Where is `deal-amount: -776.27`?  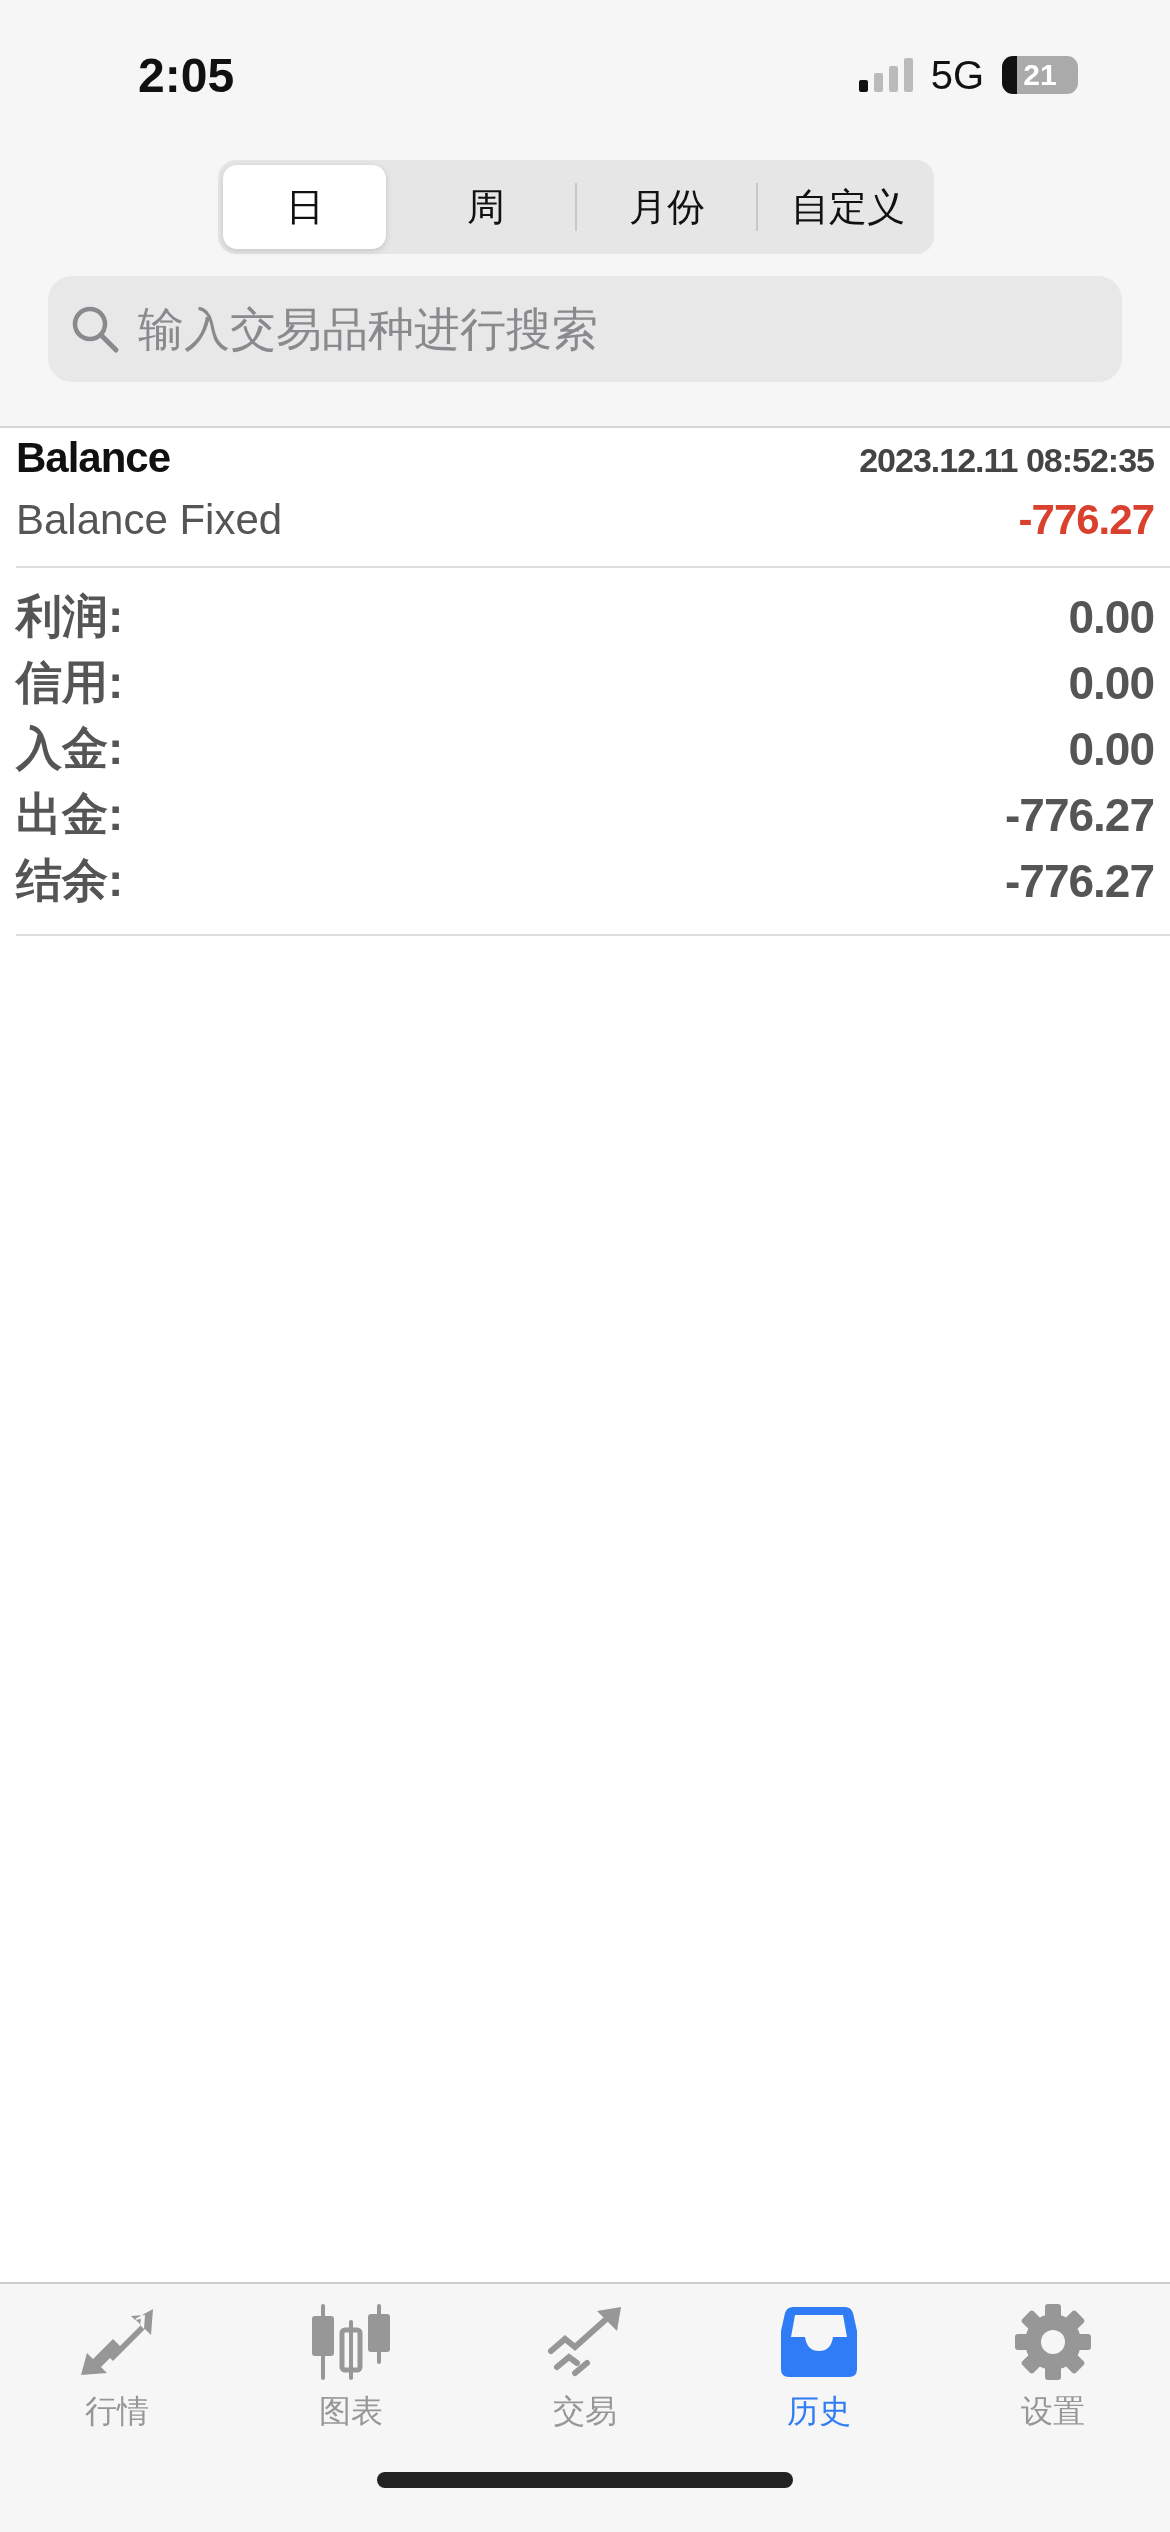
deal-amount: -776.27 is located at coordinates (1086, 520).